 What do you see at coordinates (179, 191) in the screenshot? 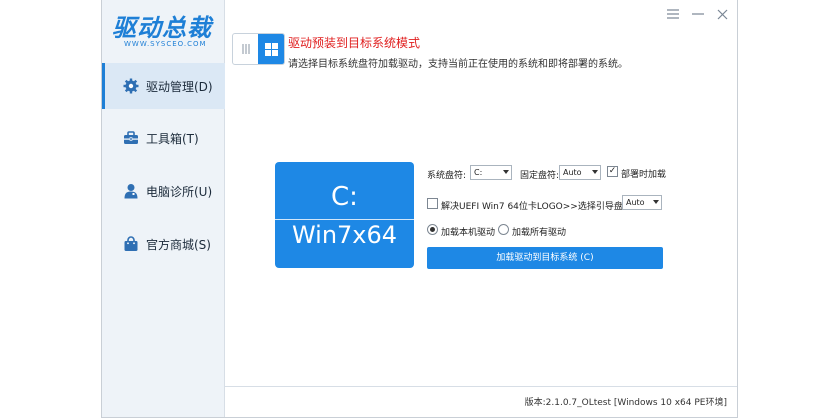
I see `sidebar-item-label: 电脑诊所(U)` at bounding box center [179, 191].